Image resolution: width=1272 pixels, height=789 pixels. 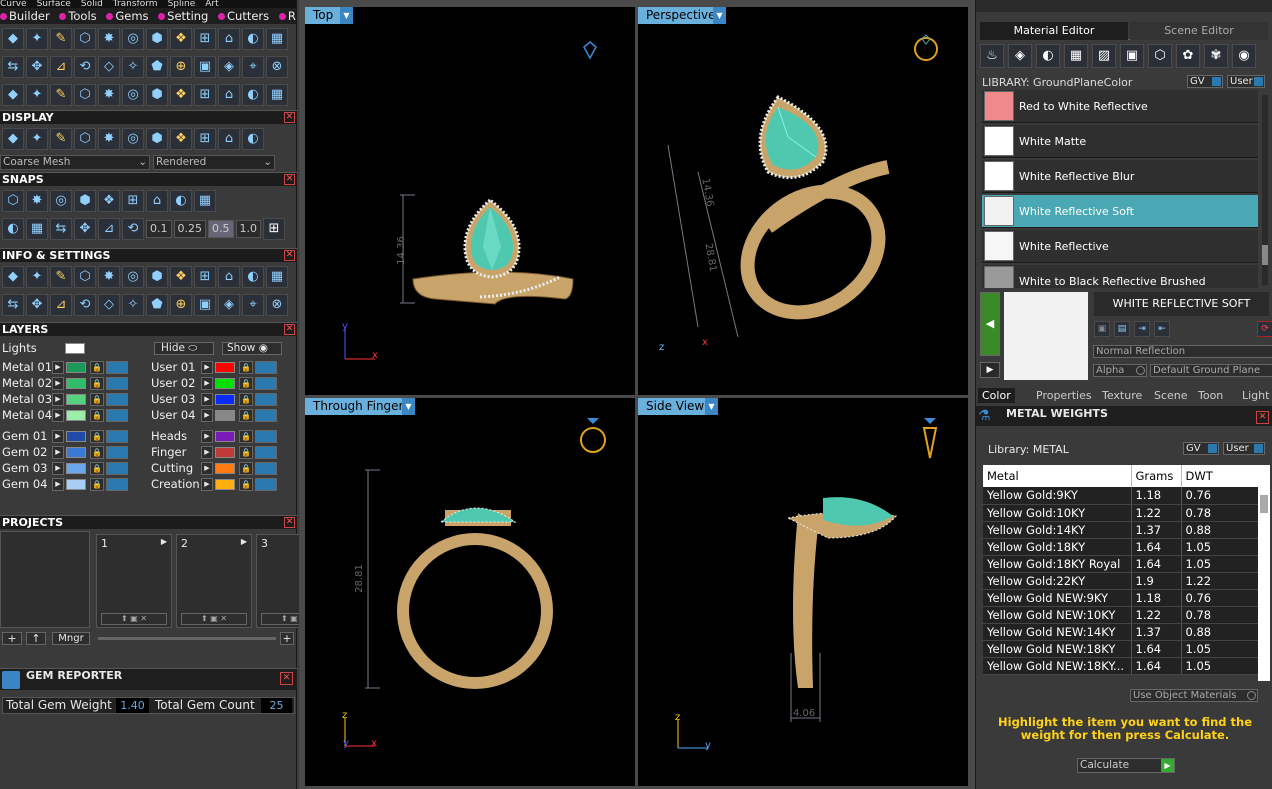 What do you see at coordinates (277, 39) in the screenshot?
I see `tool-icon: ▦` at bounding box center [277, 39].